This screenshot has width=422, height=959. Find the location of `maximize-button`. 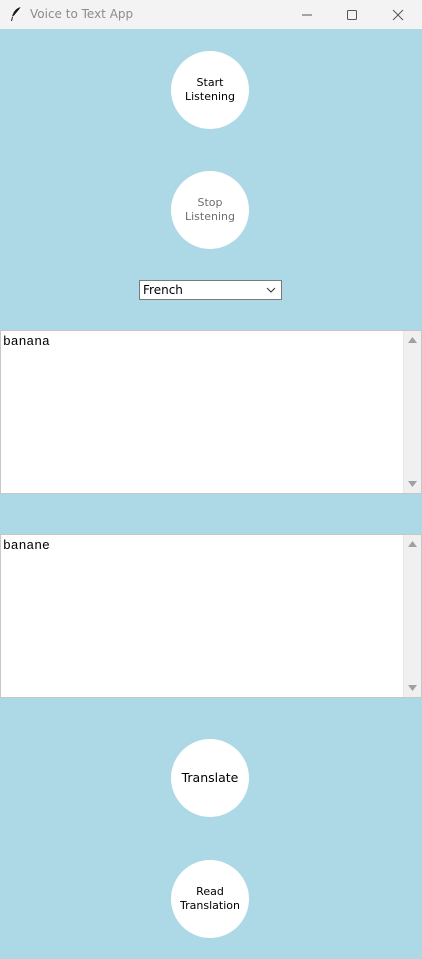

maximize-button is located at coordinates (352, 14).